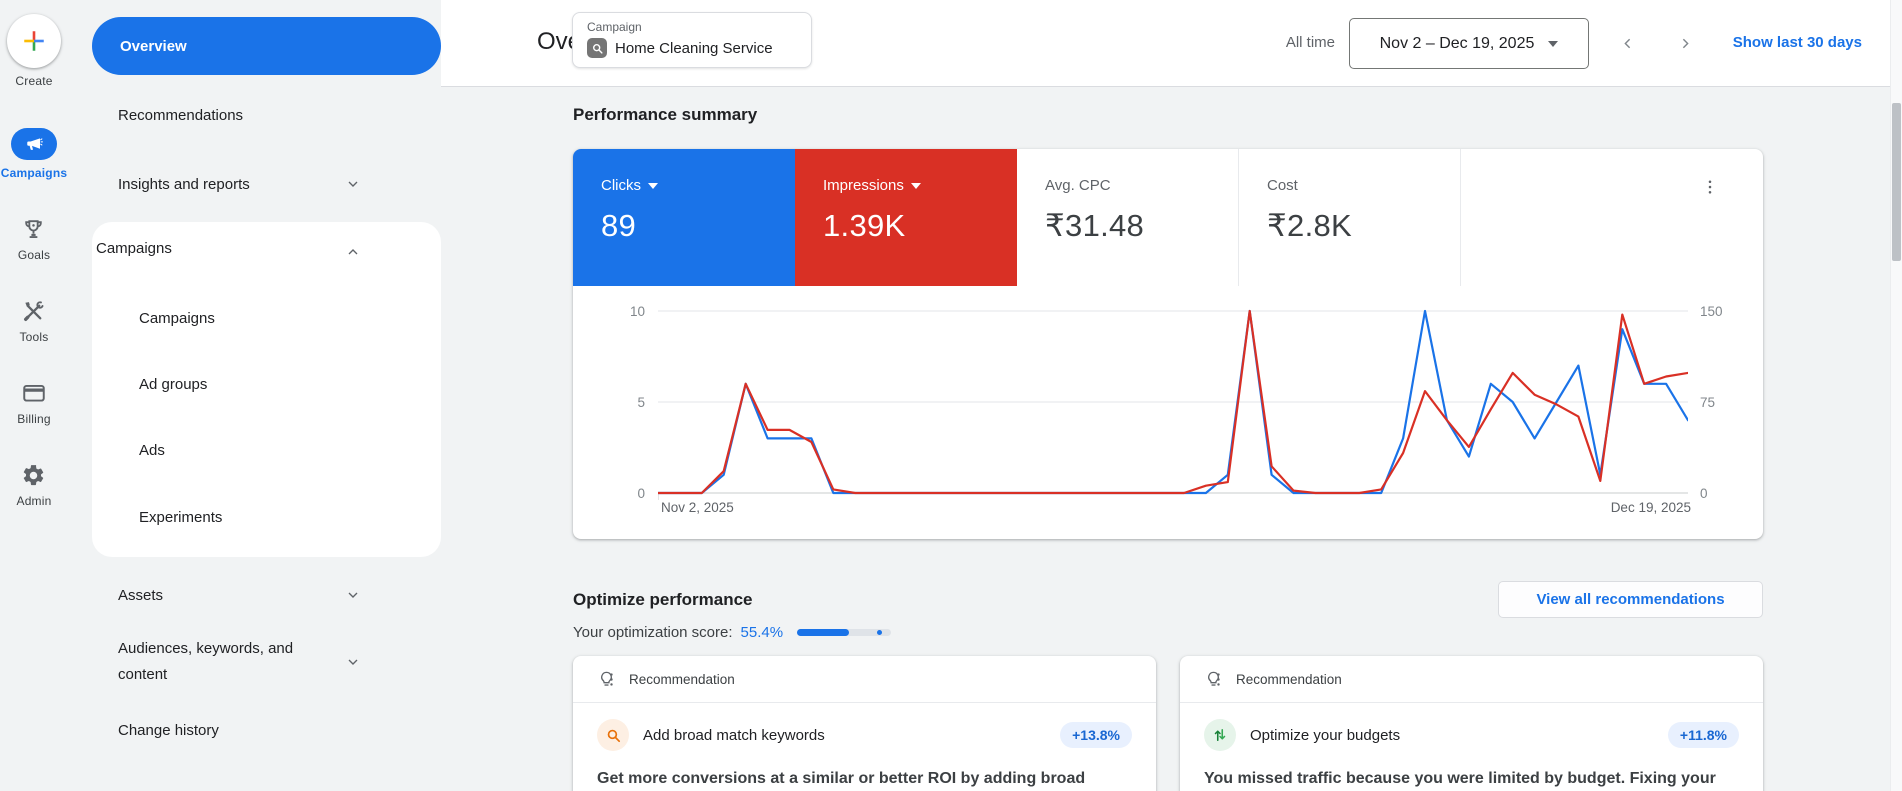  Describe the element at coordinates (1711, 311) in the screenshot. I see `right-axis-tick: 150` at that location.